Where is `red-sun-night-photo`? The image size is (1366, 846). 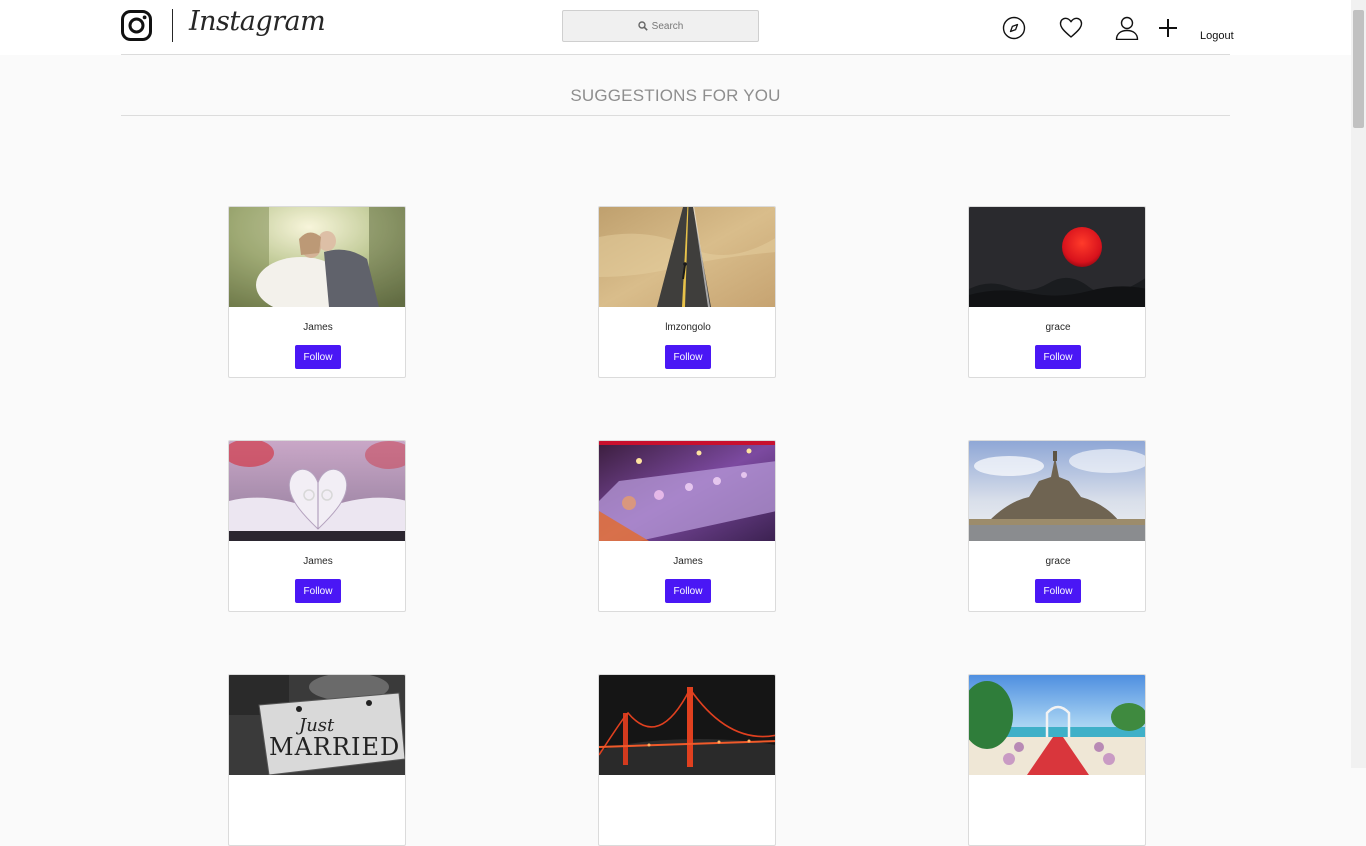
red-sun-night-photo is located at coordinates (1057, 257).